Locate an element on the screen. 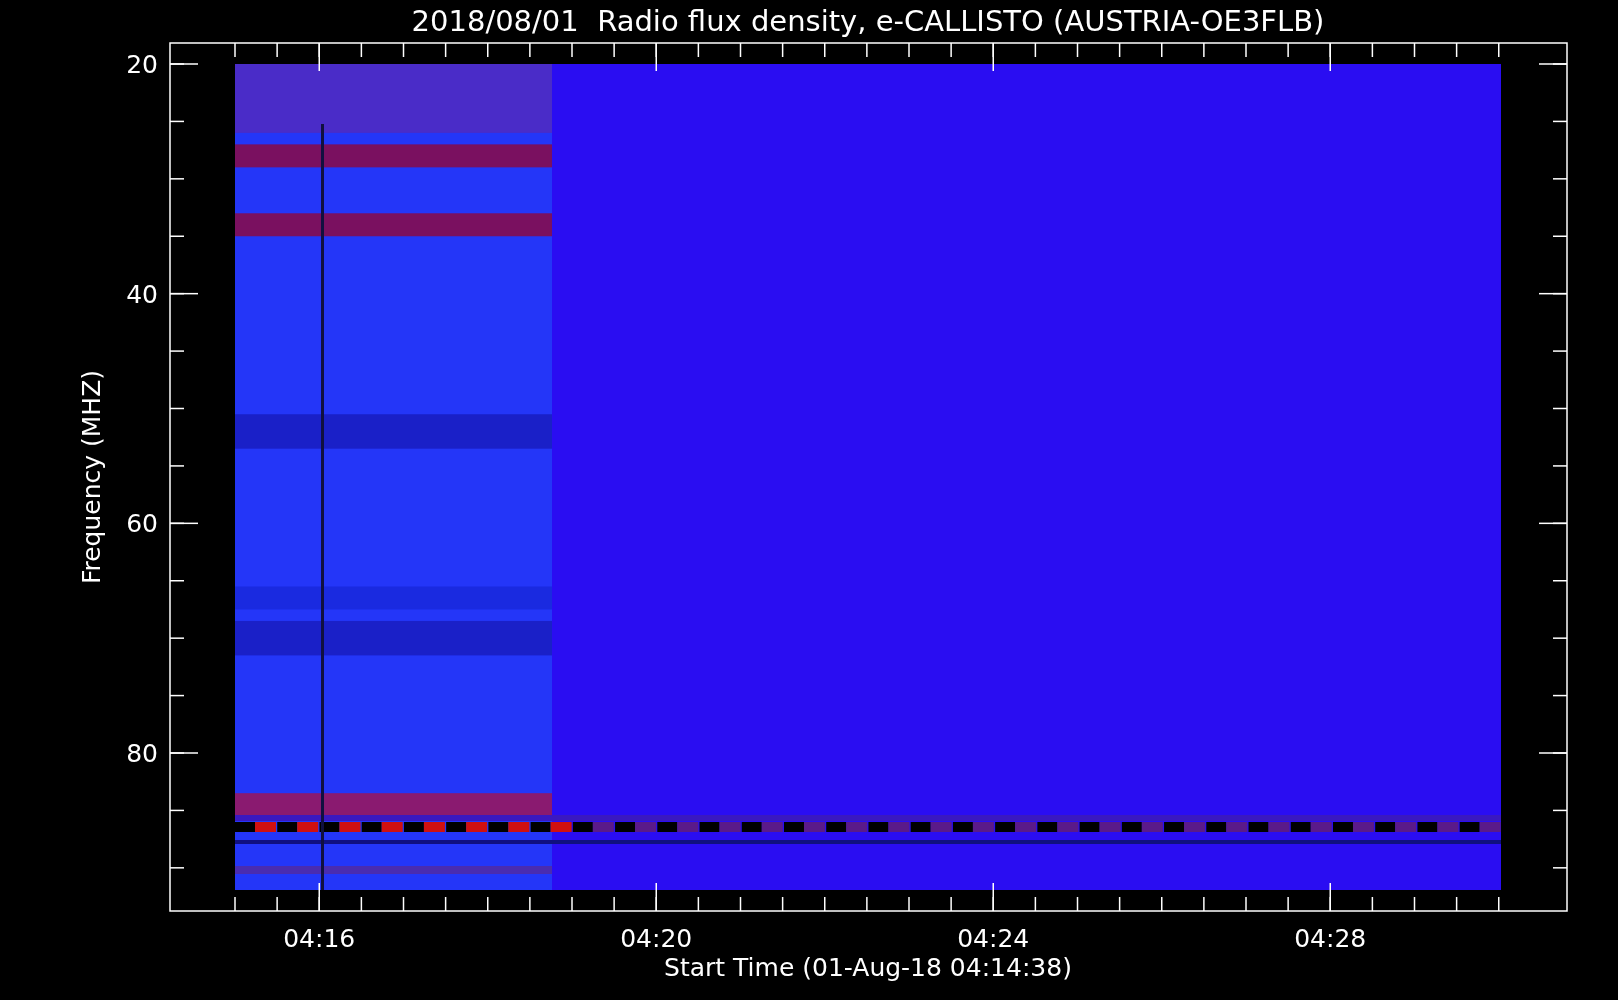  x-tick-label: 04:20 is located at coordinates (656, 938).